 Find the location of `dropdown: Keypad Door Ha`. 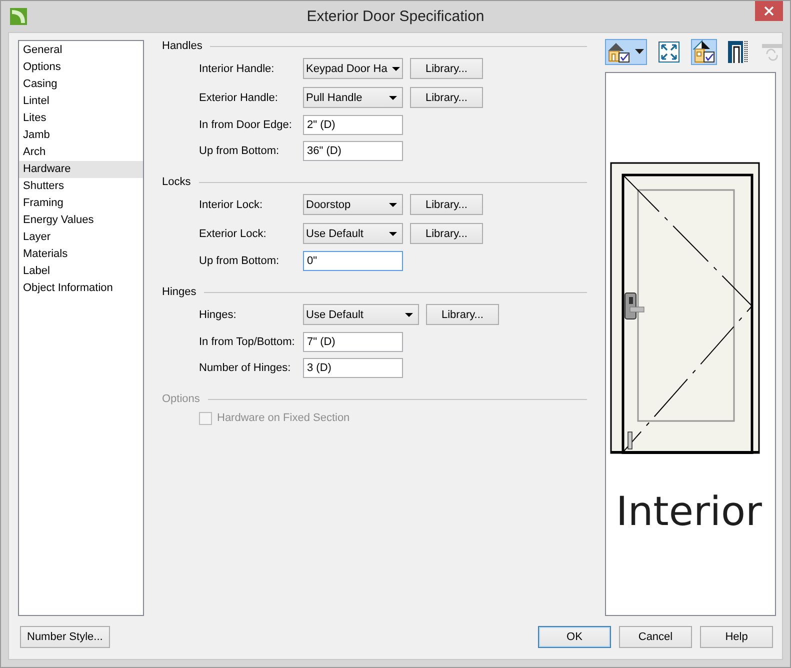

dropdown: Keypad Door Ha is located at coordinates (353, 68).